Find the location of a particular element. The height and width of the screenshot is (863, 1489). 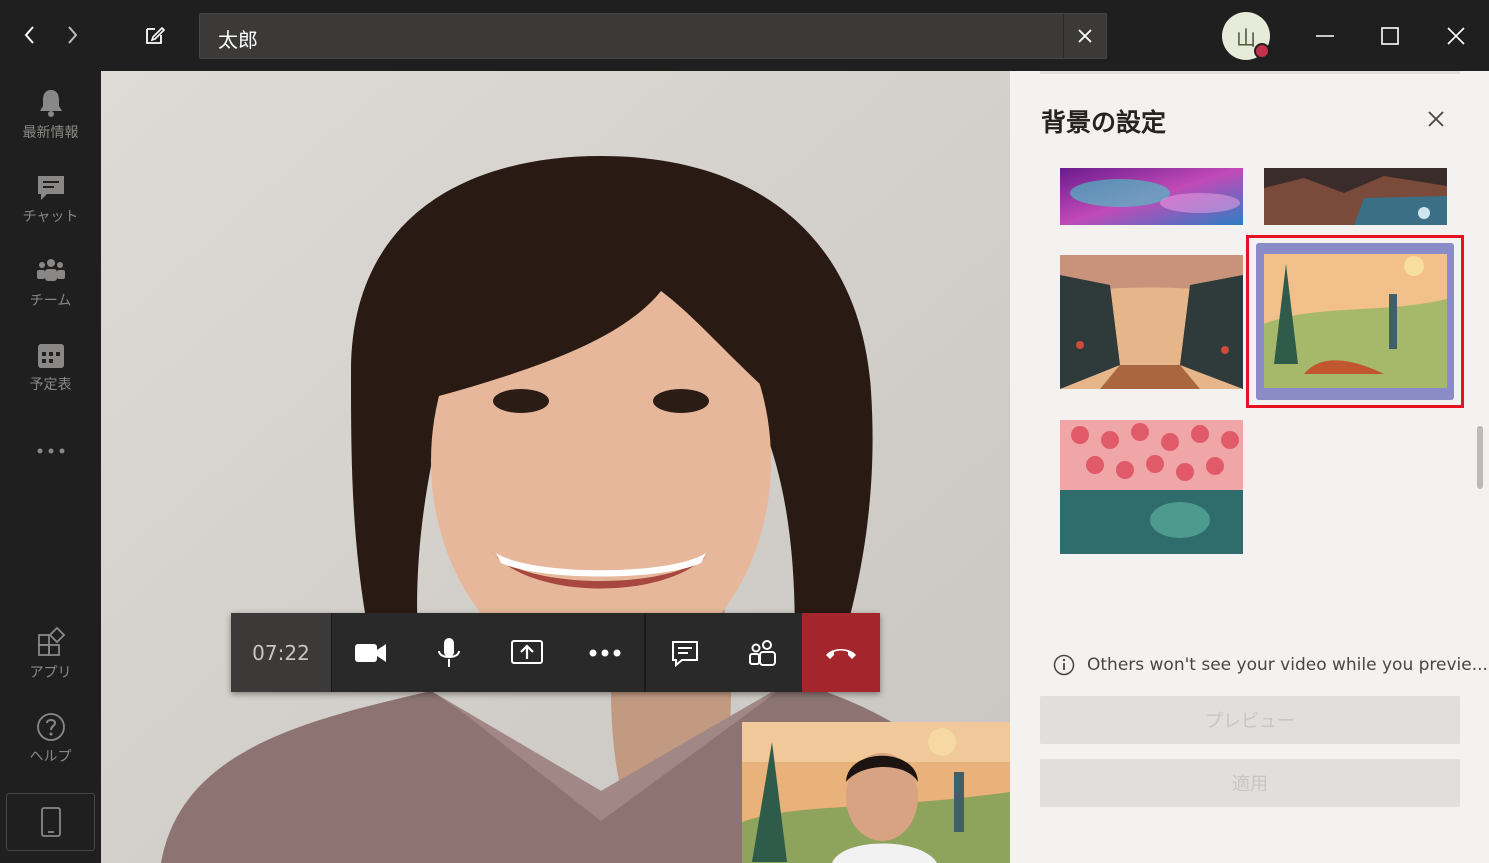

apply-button: 適用 is located at coordinates (1250, 783).